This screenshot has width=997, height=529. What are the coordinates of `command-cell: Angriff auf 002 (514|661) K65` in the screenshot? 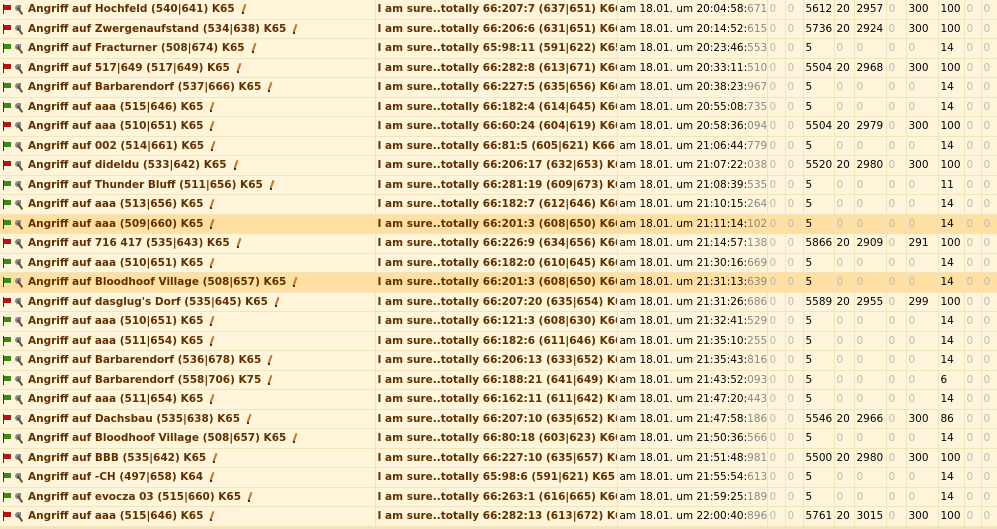 It's located at (188, 146).